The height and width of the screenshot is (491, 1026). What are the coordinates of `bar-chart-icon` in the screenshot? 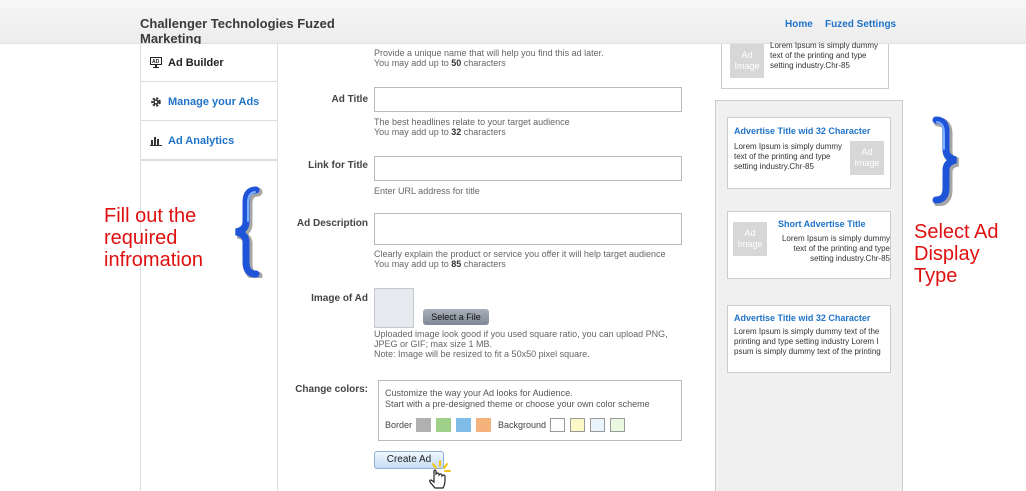 It's located at (156, 141).